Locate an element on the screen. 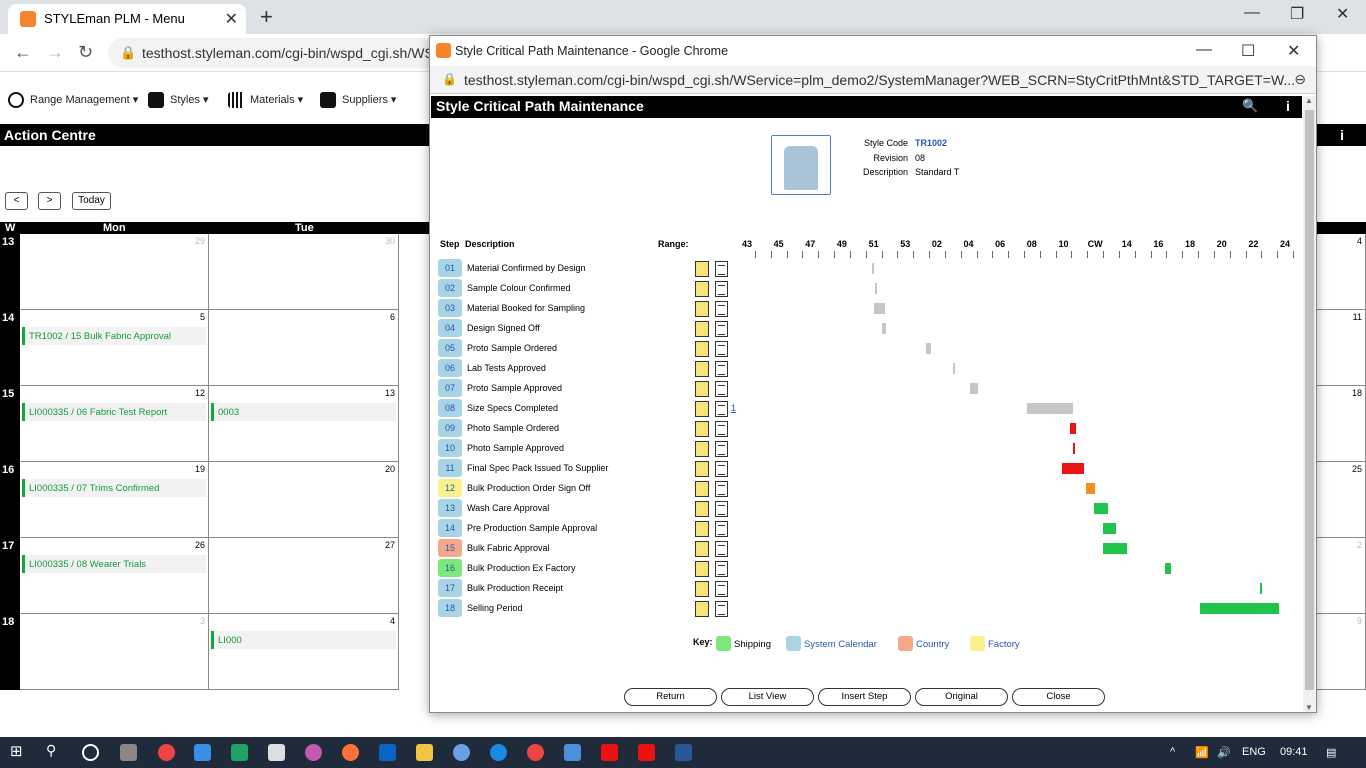 This screenshot has height=768, width=1366. calendar-event: LI000 is located at coordinates (303, 640).